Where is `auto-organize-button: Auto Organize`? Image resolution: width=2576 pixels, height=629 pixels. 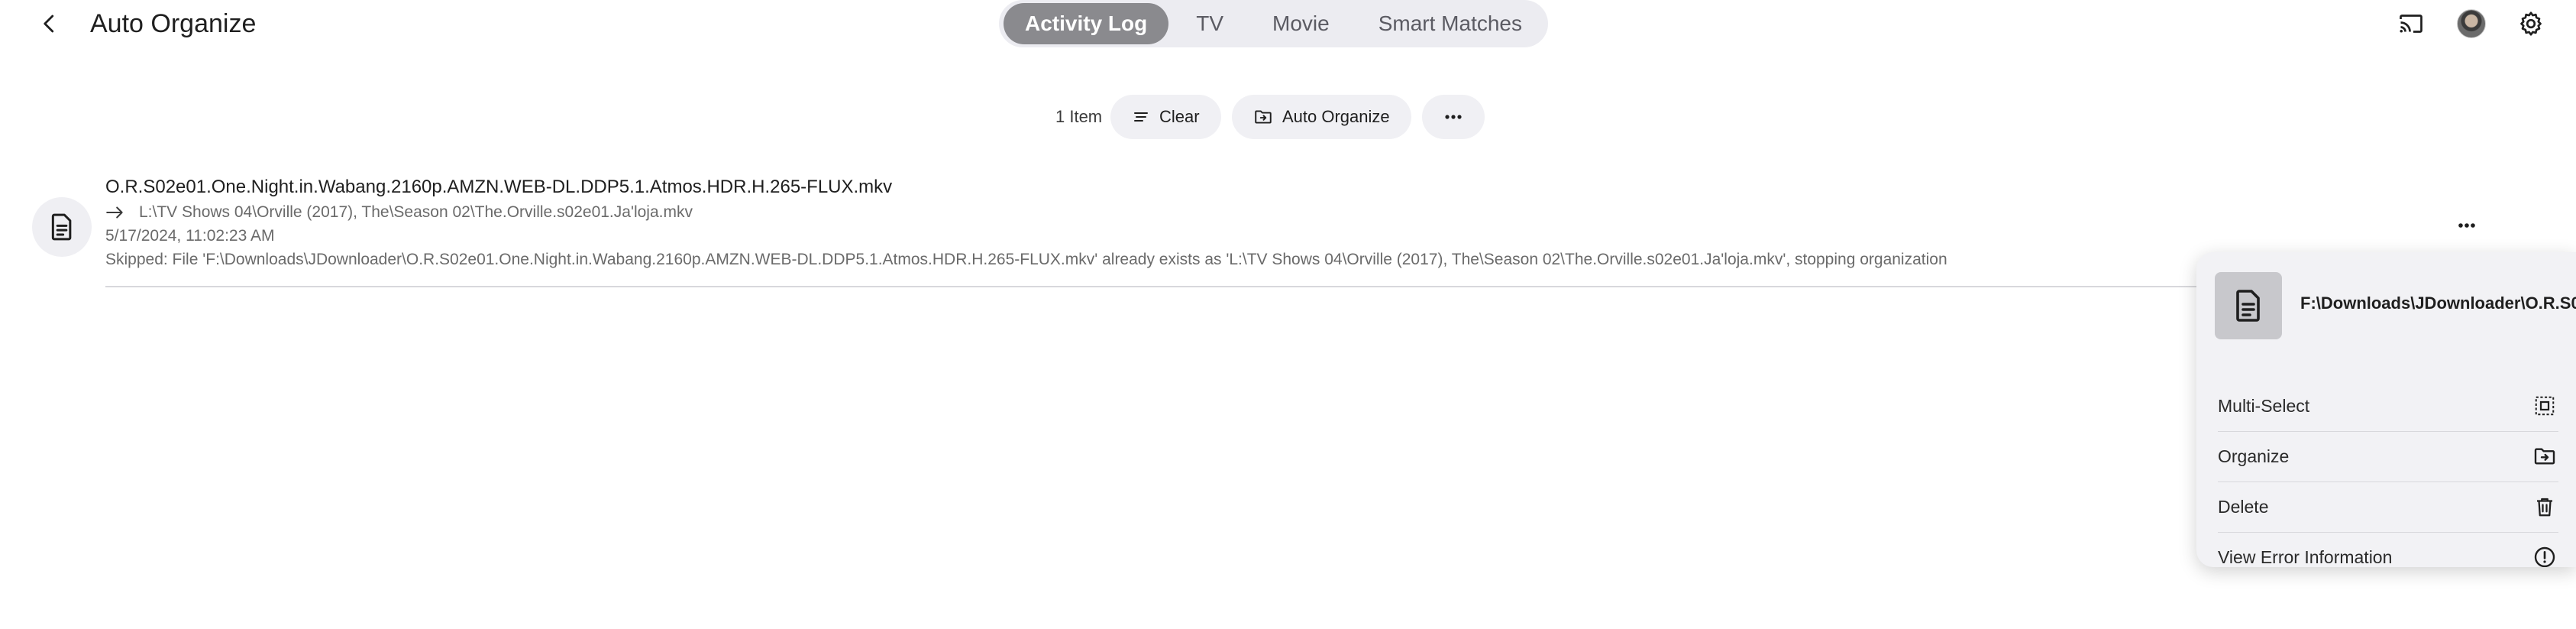
auto-organize-button: Auto Organize is located at coordinates (1321, 117).